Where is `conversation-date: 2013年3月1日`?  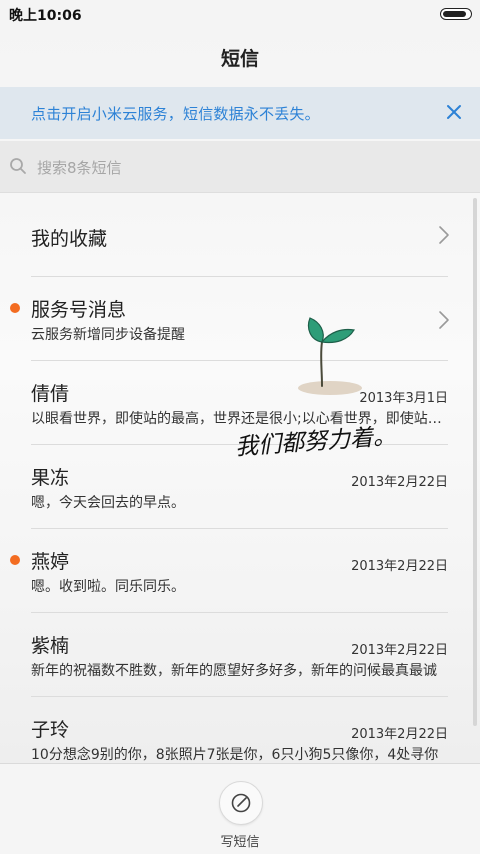 conversation-date: 2013年3月1日 is located at coordinates (403, 398).